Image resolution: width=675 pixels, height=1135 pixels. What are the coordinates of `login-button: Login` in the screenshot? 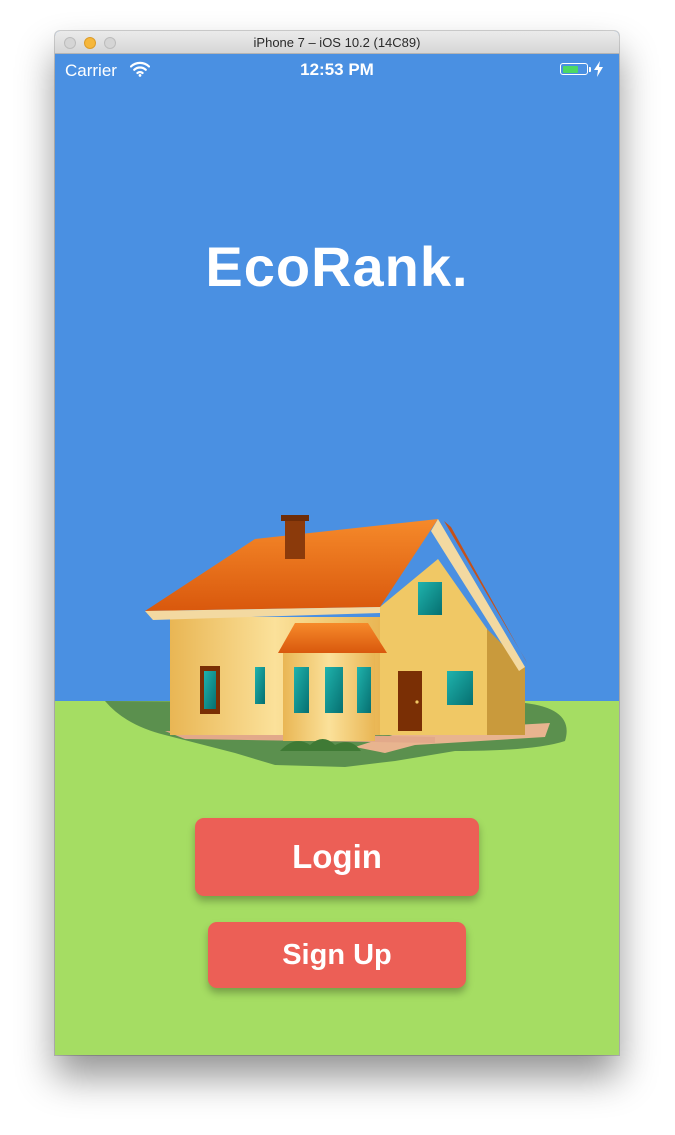 It's located at (337, 857).